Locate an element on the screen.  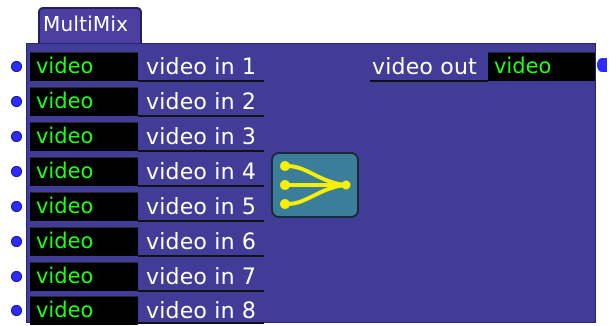
output-port is located at coordinates (602, 65).